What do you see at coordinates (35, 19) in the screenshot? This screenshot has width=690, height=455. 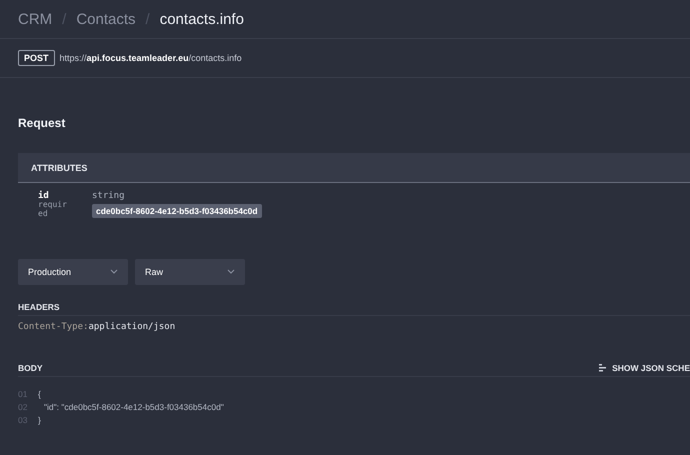 I see `breadcrumb-item: CRM` at bounding box center [35, 19].